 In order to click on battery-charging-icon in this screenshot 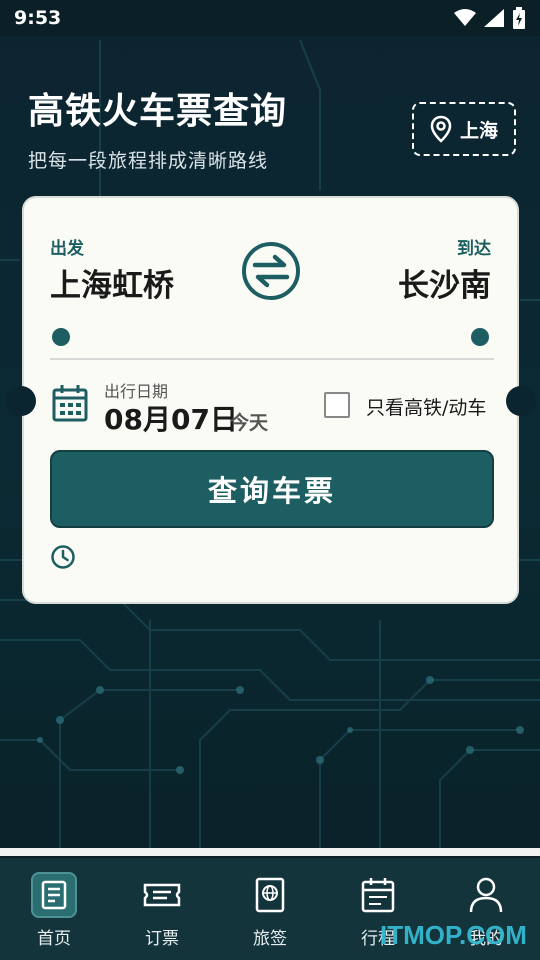, I will do `click(519, 18)`.